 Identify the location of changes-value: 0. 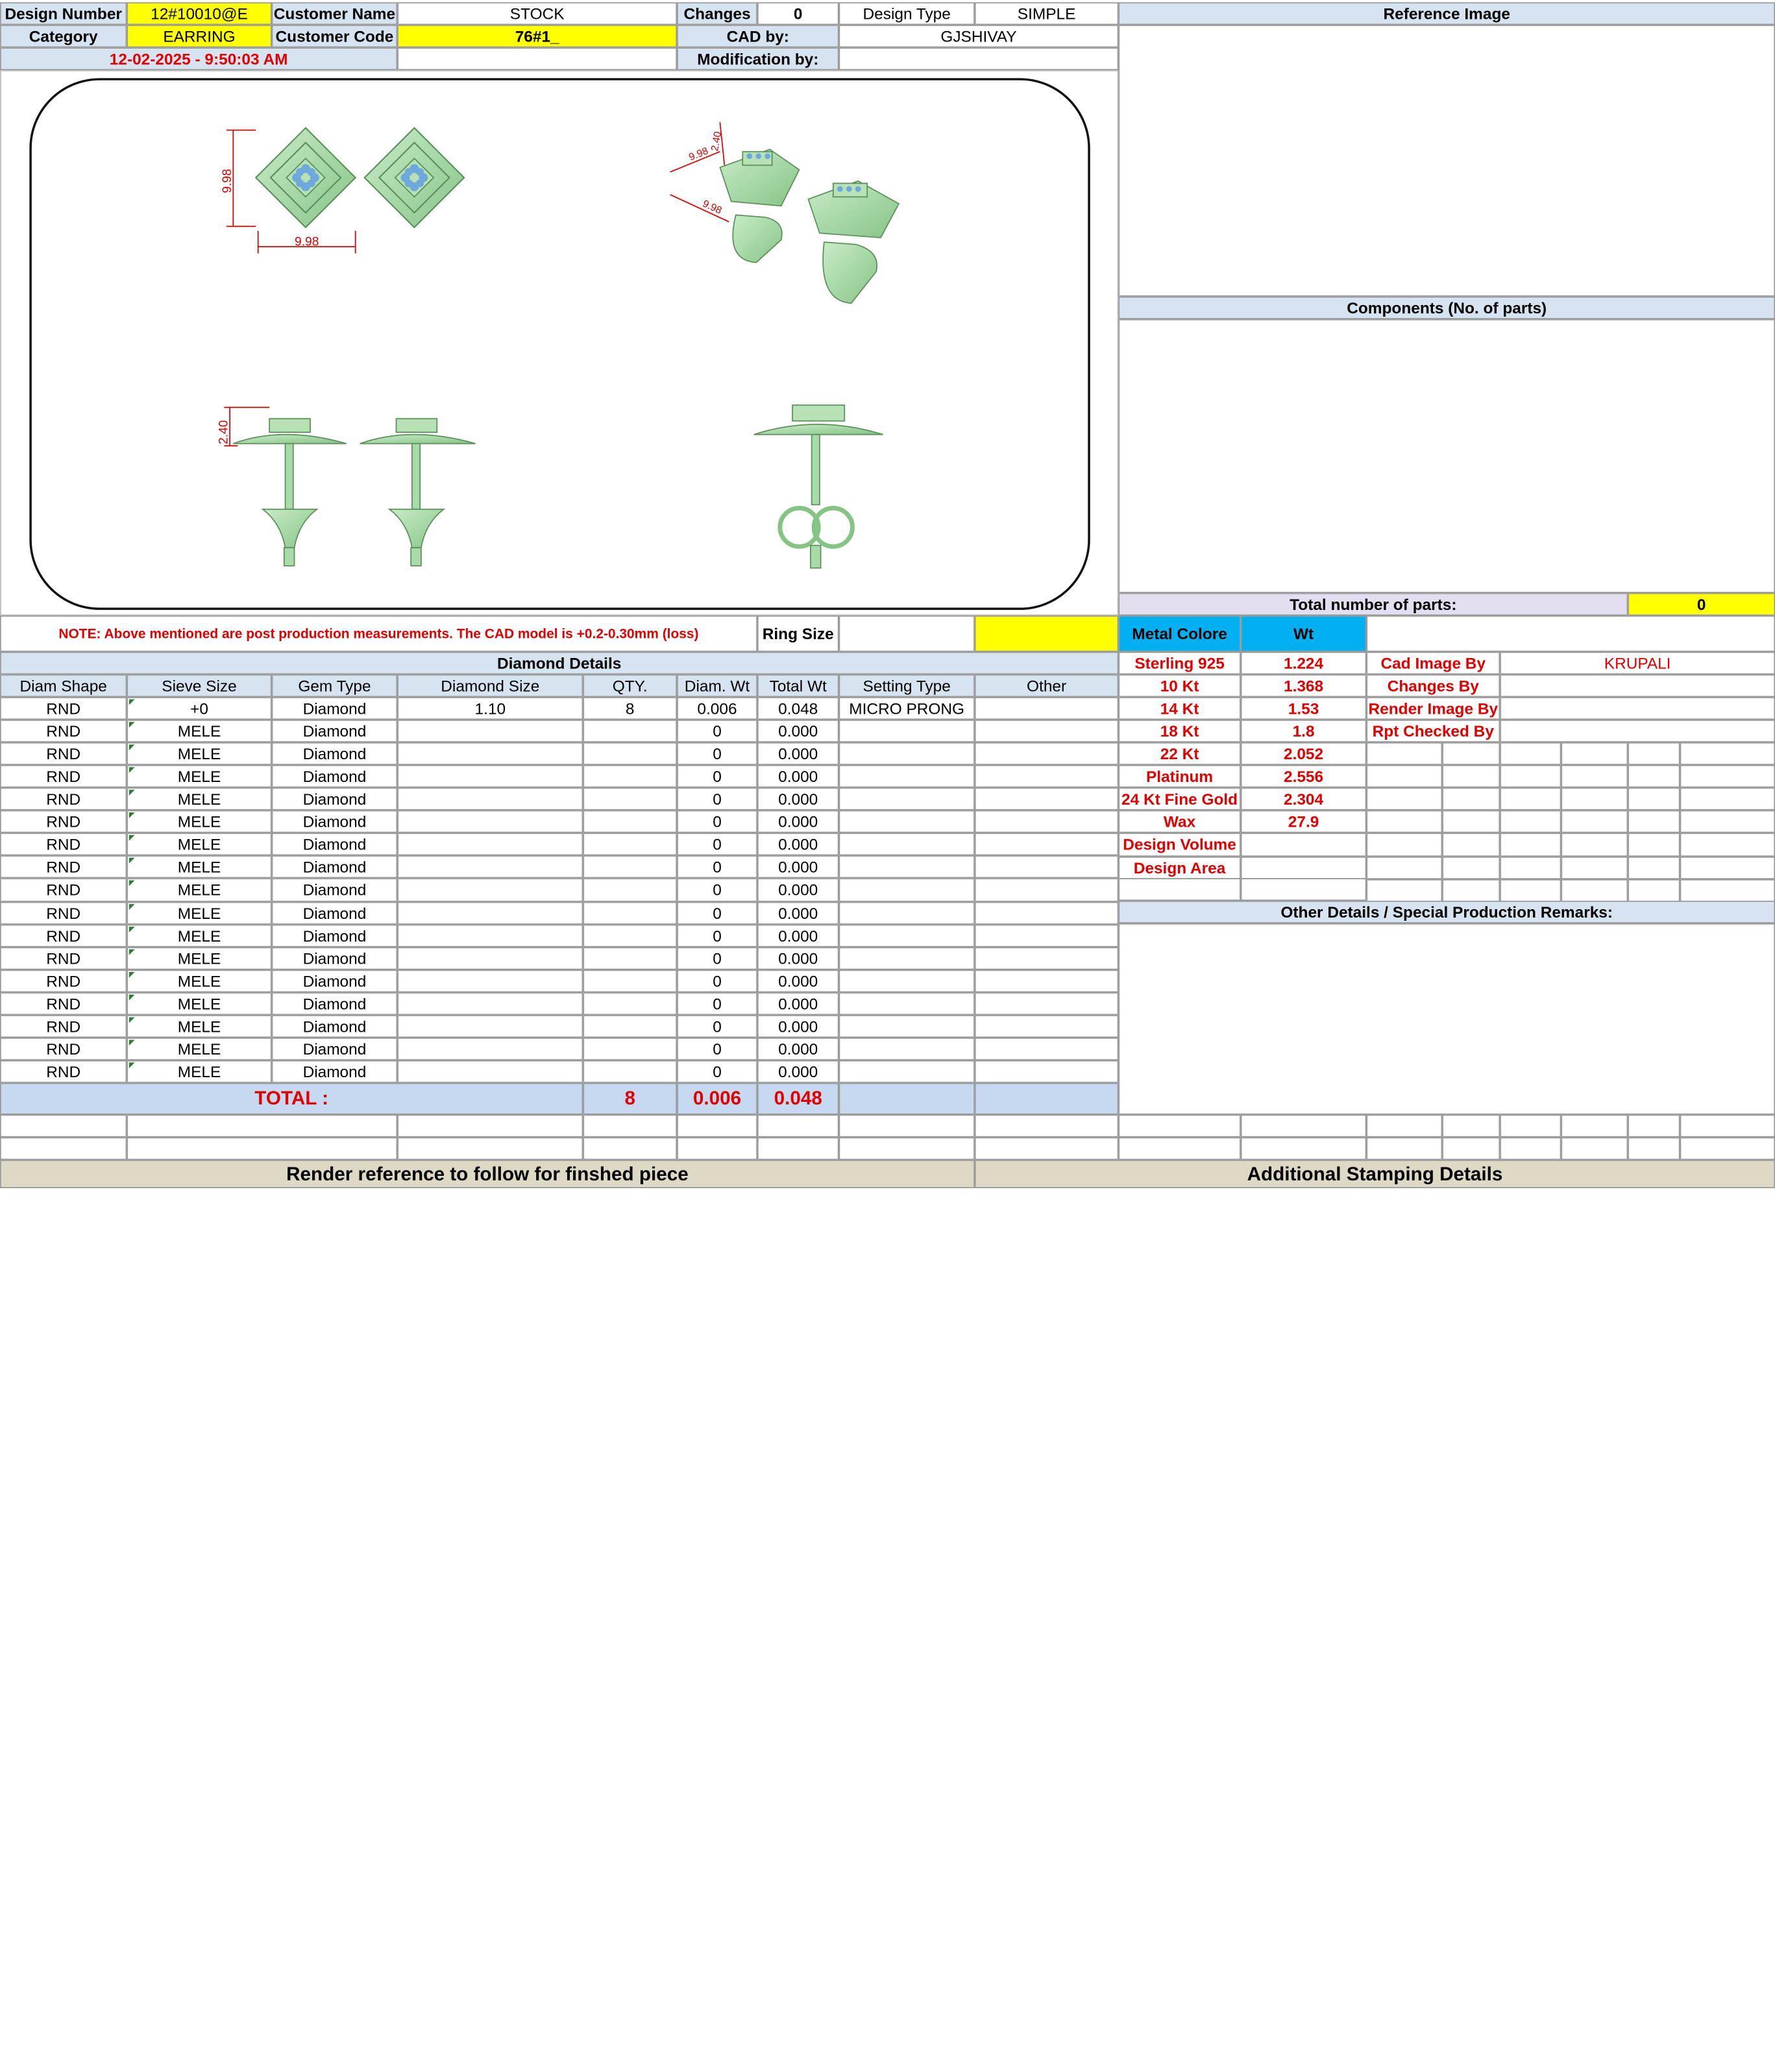
(798, 13).